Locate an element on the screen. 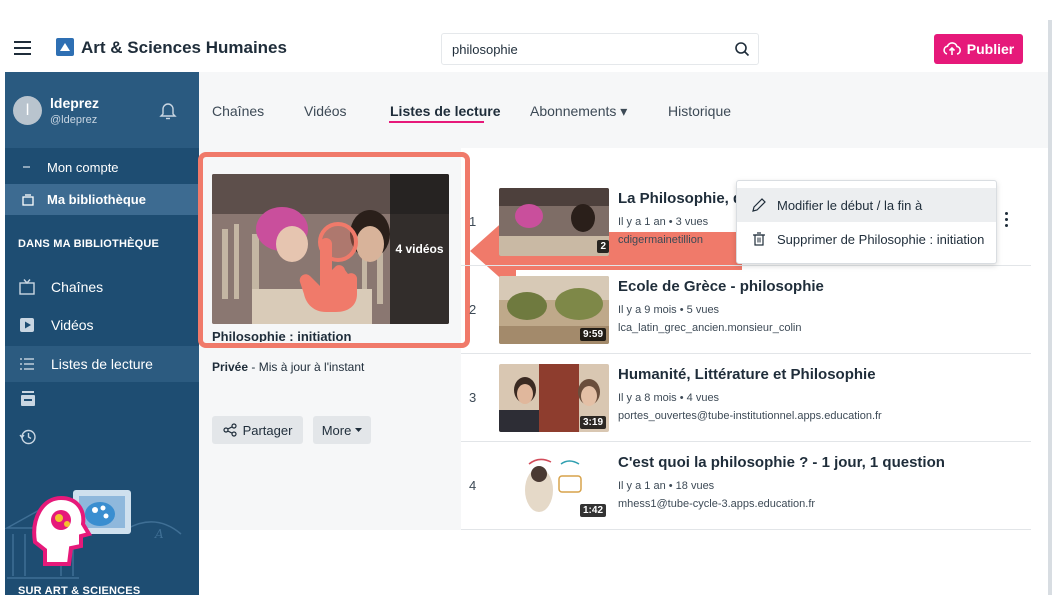 The image size is (1058, 595). sidebar-item-playlists: Listes de lecture is located at coordinates (102, 364).